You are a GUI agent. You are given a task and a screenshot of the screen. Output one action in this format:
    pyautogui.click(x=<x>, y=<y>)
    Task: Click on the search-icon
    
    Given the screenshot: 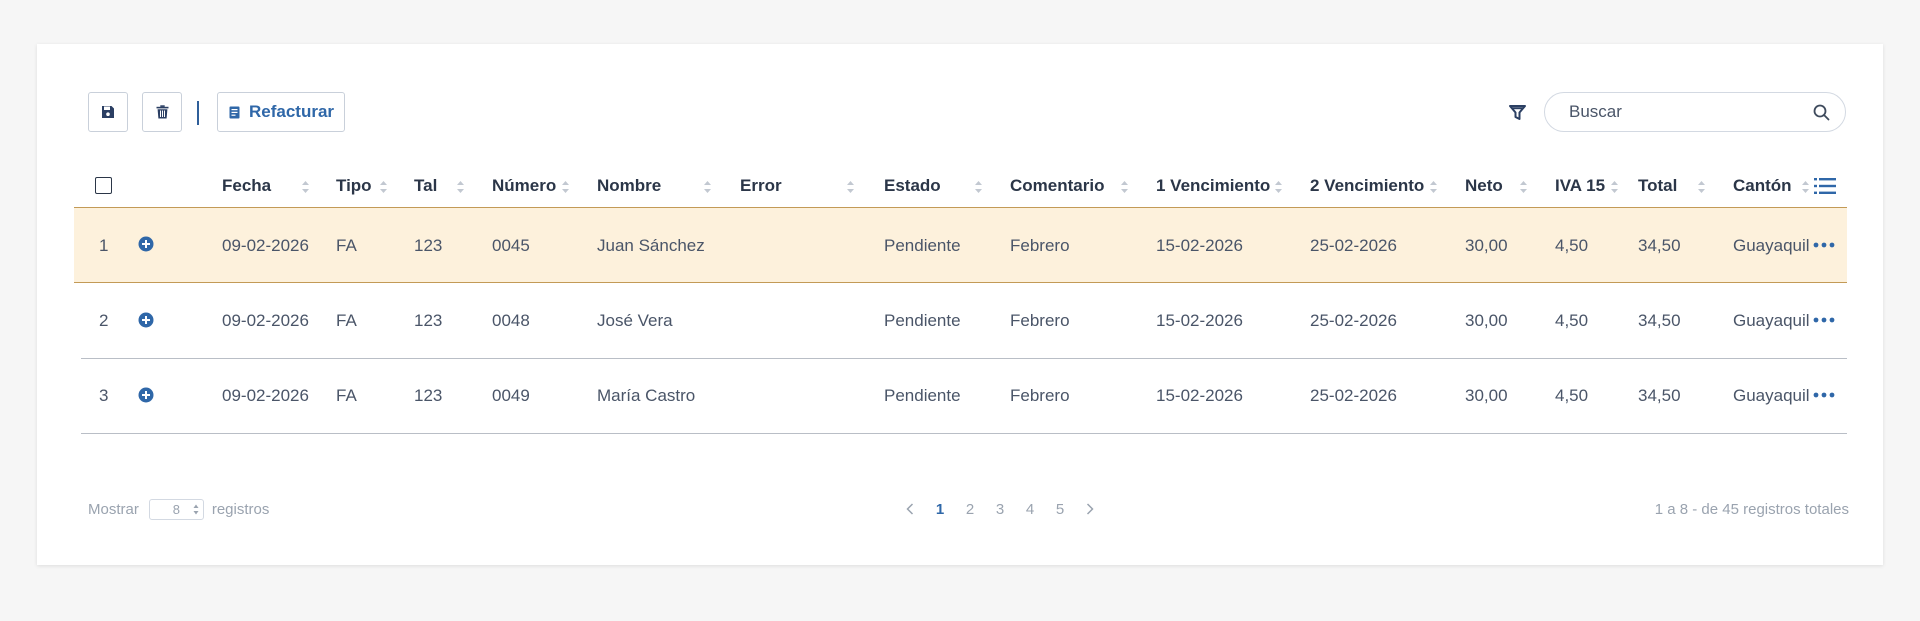 What is the action you would take?
    pyautogui.click(x=1821, y=112)
    